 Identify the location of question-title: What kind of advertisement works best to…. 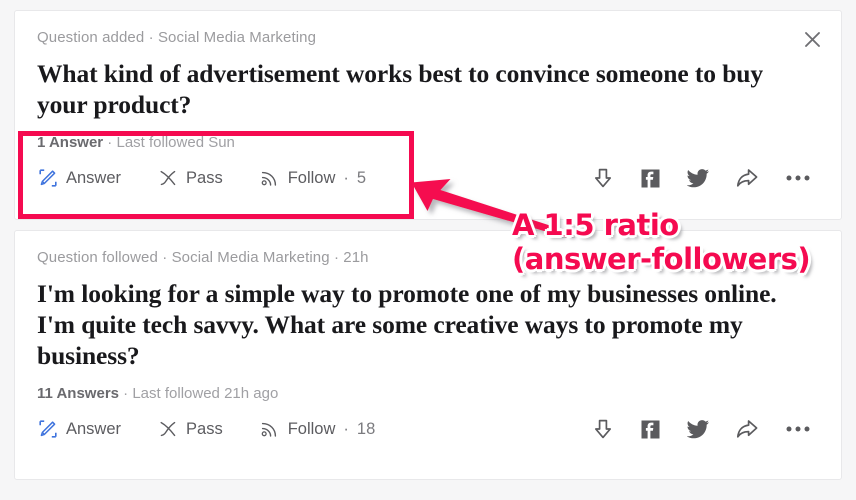
(422, 89).